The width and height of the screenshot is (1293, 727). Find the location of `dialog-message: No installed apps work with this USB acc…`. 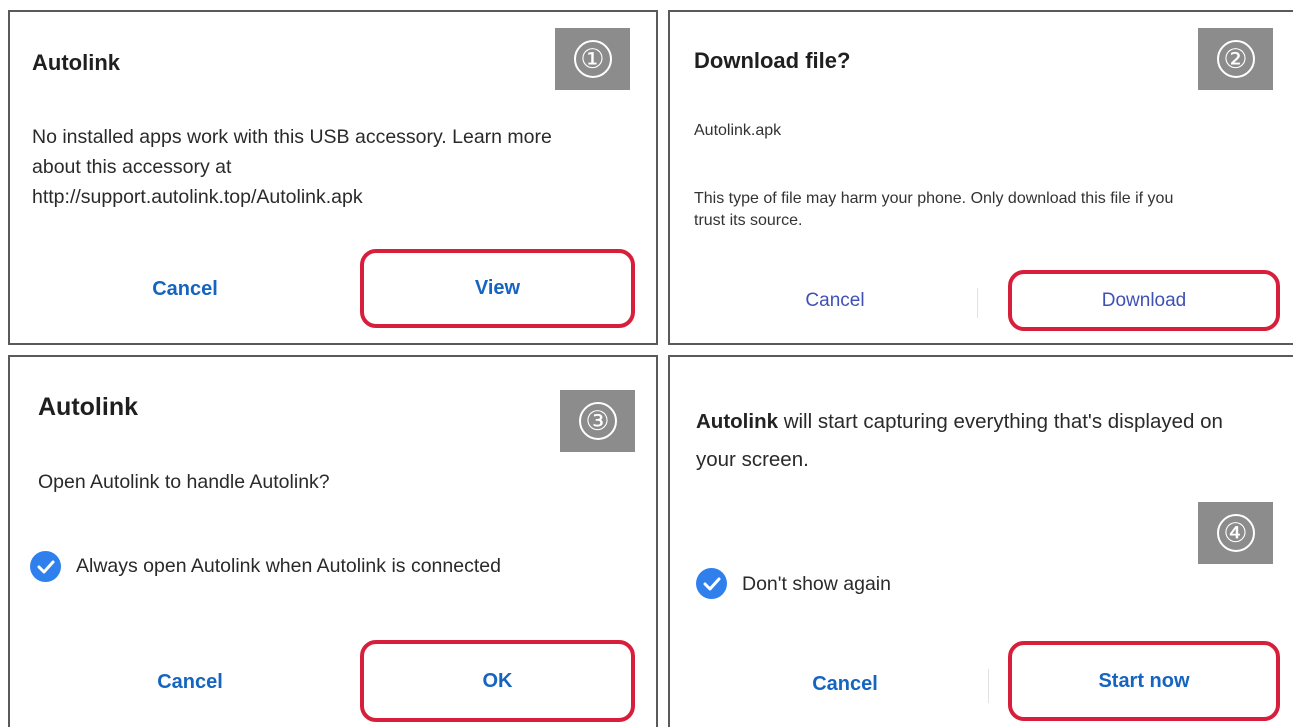

dialog-message: No installed apps work with this USB acc… is located at coordinates (342, 167).